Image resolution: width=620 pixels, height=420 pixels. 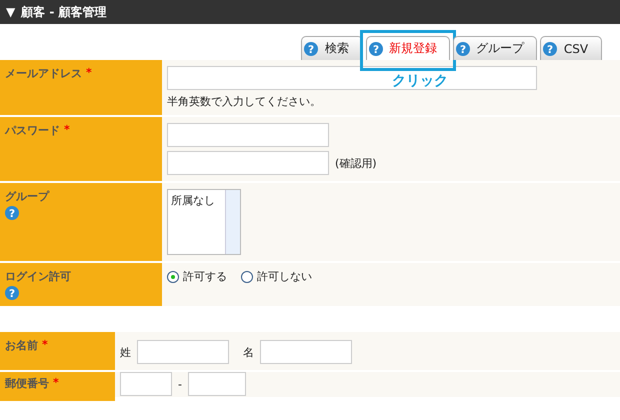 I want to click on field-label: メールアドレス, so click(x=43, y=73).